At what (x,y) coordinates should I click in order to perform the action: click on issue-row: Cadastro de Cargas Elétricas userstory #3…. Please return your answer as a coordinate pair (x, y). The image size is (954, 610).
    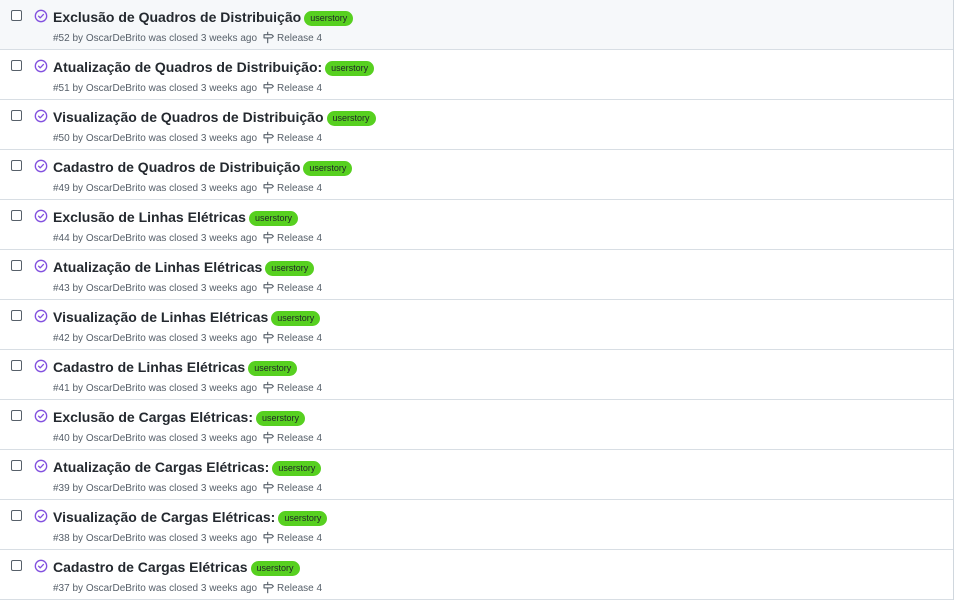
    Looking at the image, I should click on (476, 575).